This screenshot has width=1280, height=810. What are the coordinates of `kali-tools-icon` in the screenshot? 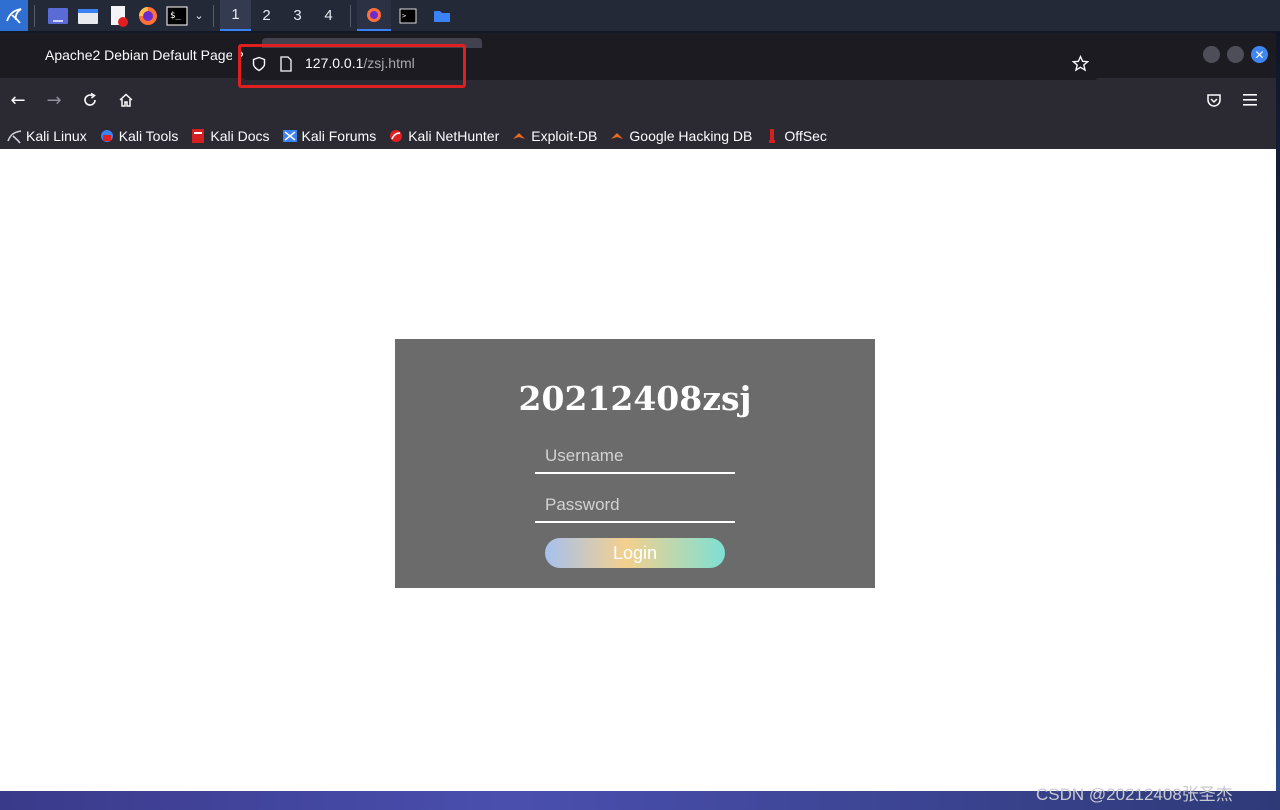 It's located at (107, 136).